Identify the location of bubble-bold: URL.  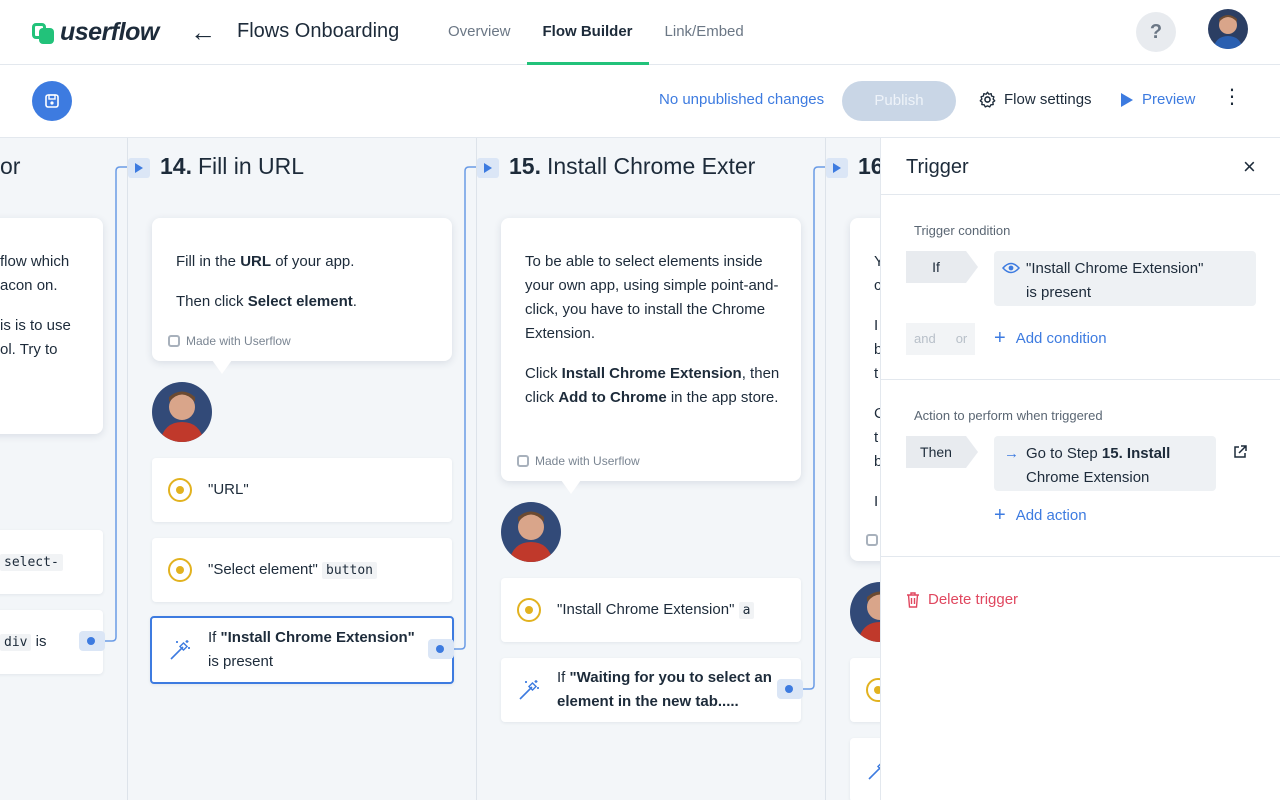
(256, 261).